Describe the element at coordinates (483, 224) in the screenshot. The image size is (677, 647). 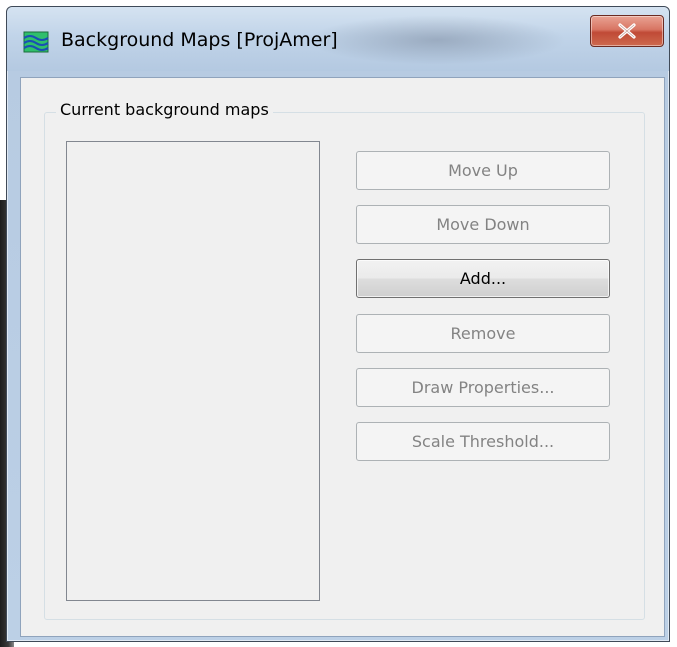
I see `move-down-button: Move Down` at that location.